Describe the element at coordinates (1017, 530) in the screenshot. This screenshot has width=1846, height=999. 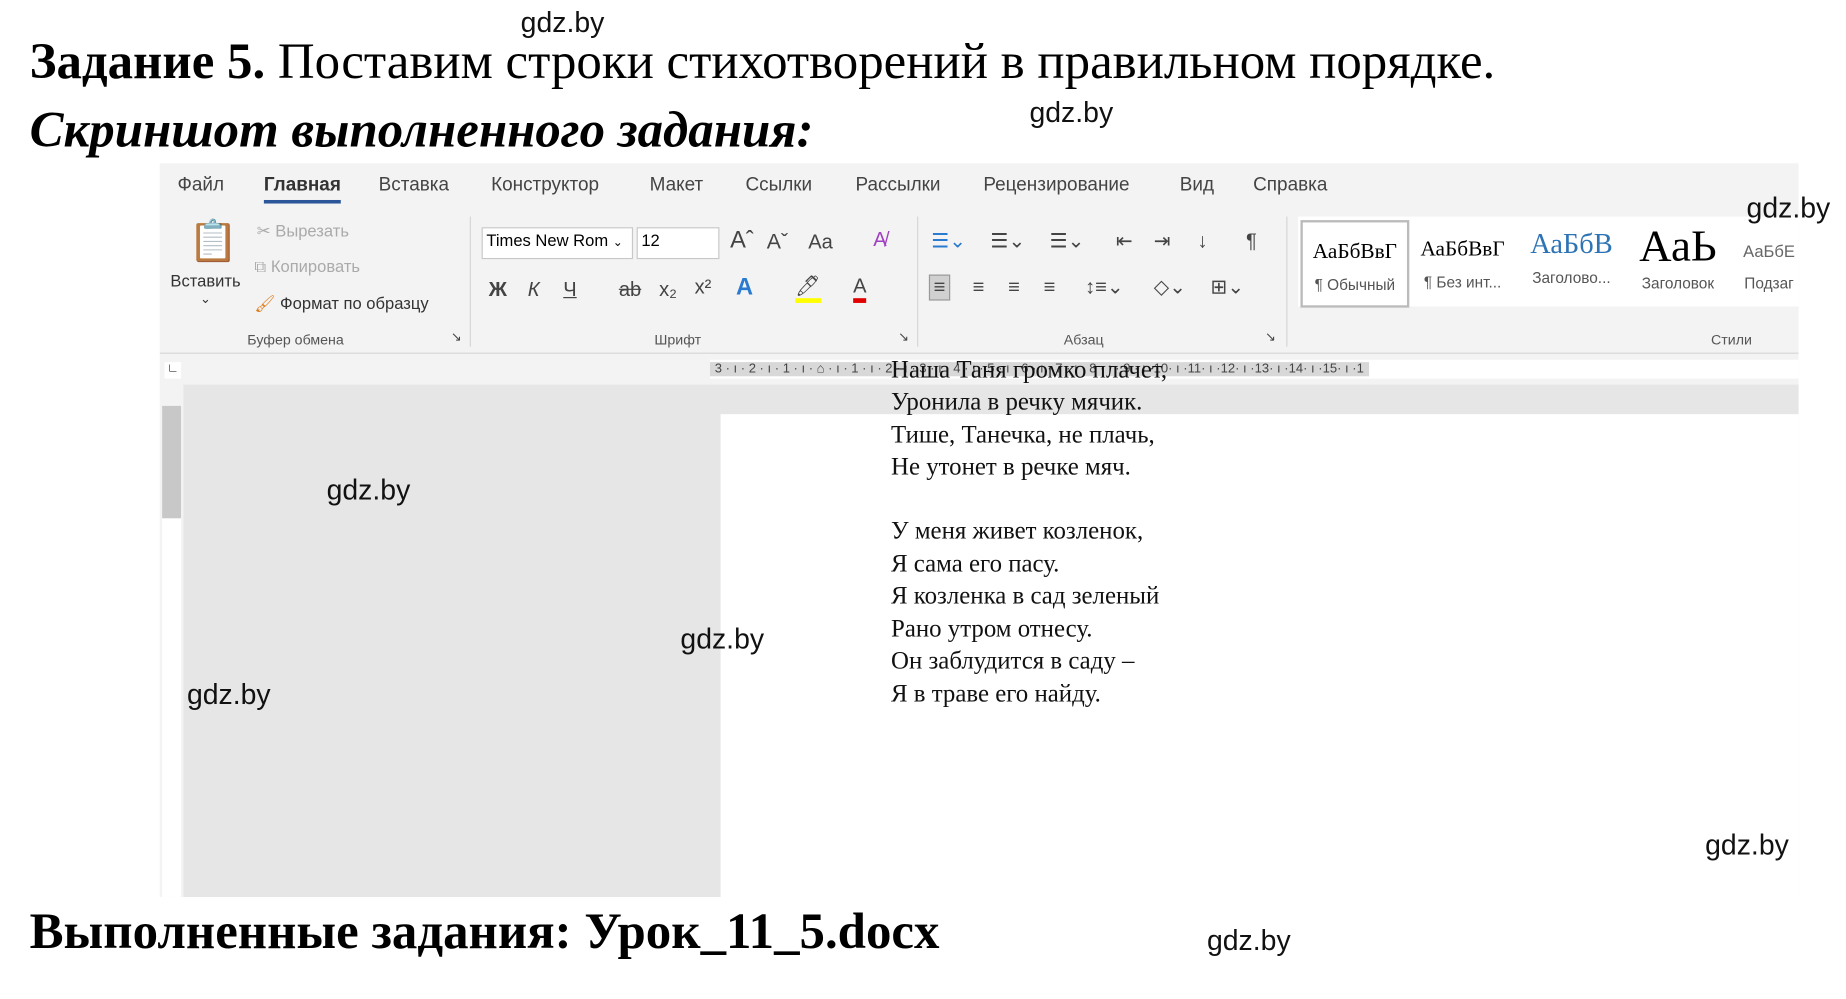
I see `poem-line: У меня живет козленок,` at that location.